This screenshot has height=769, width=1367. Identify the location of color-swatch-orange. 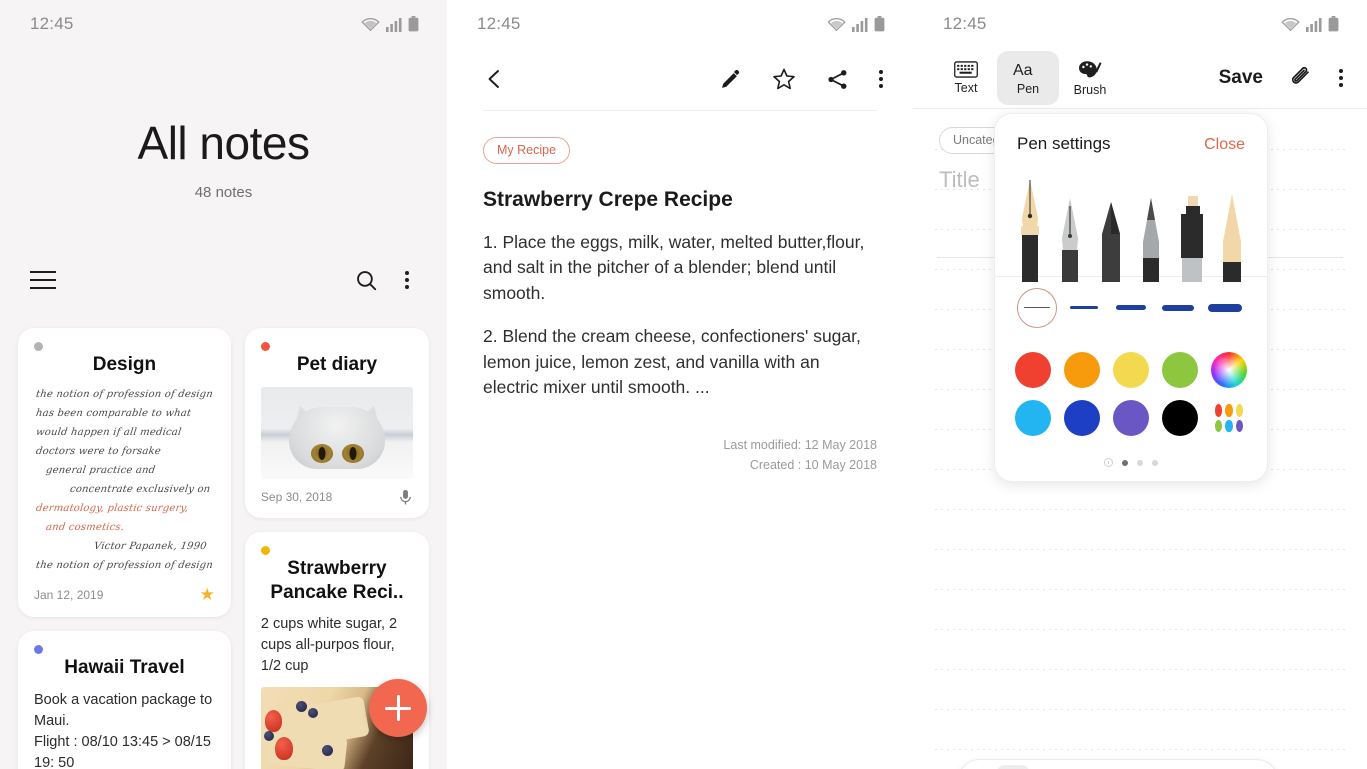
(1082, 370).